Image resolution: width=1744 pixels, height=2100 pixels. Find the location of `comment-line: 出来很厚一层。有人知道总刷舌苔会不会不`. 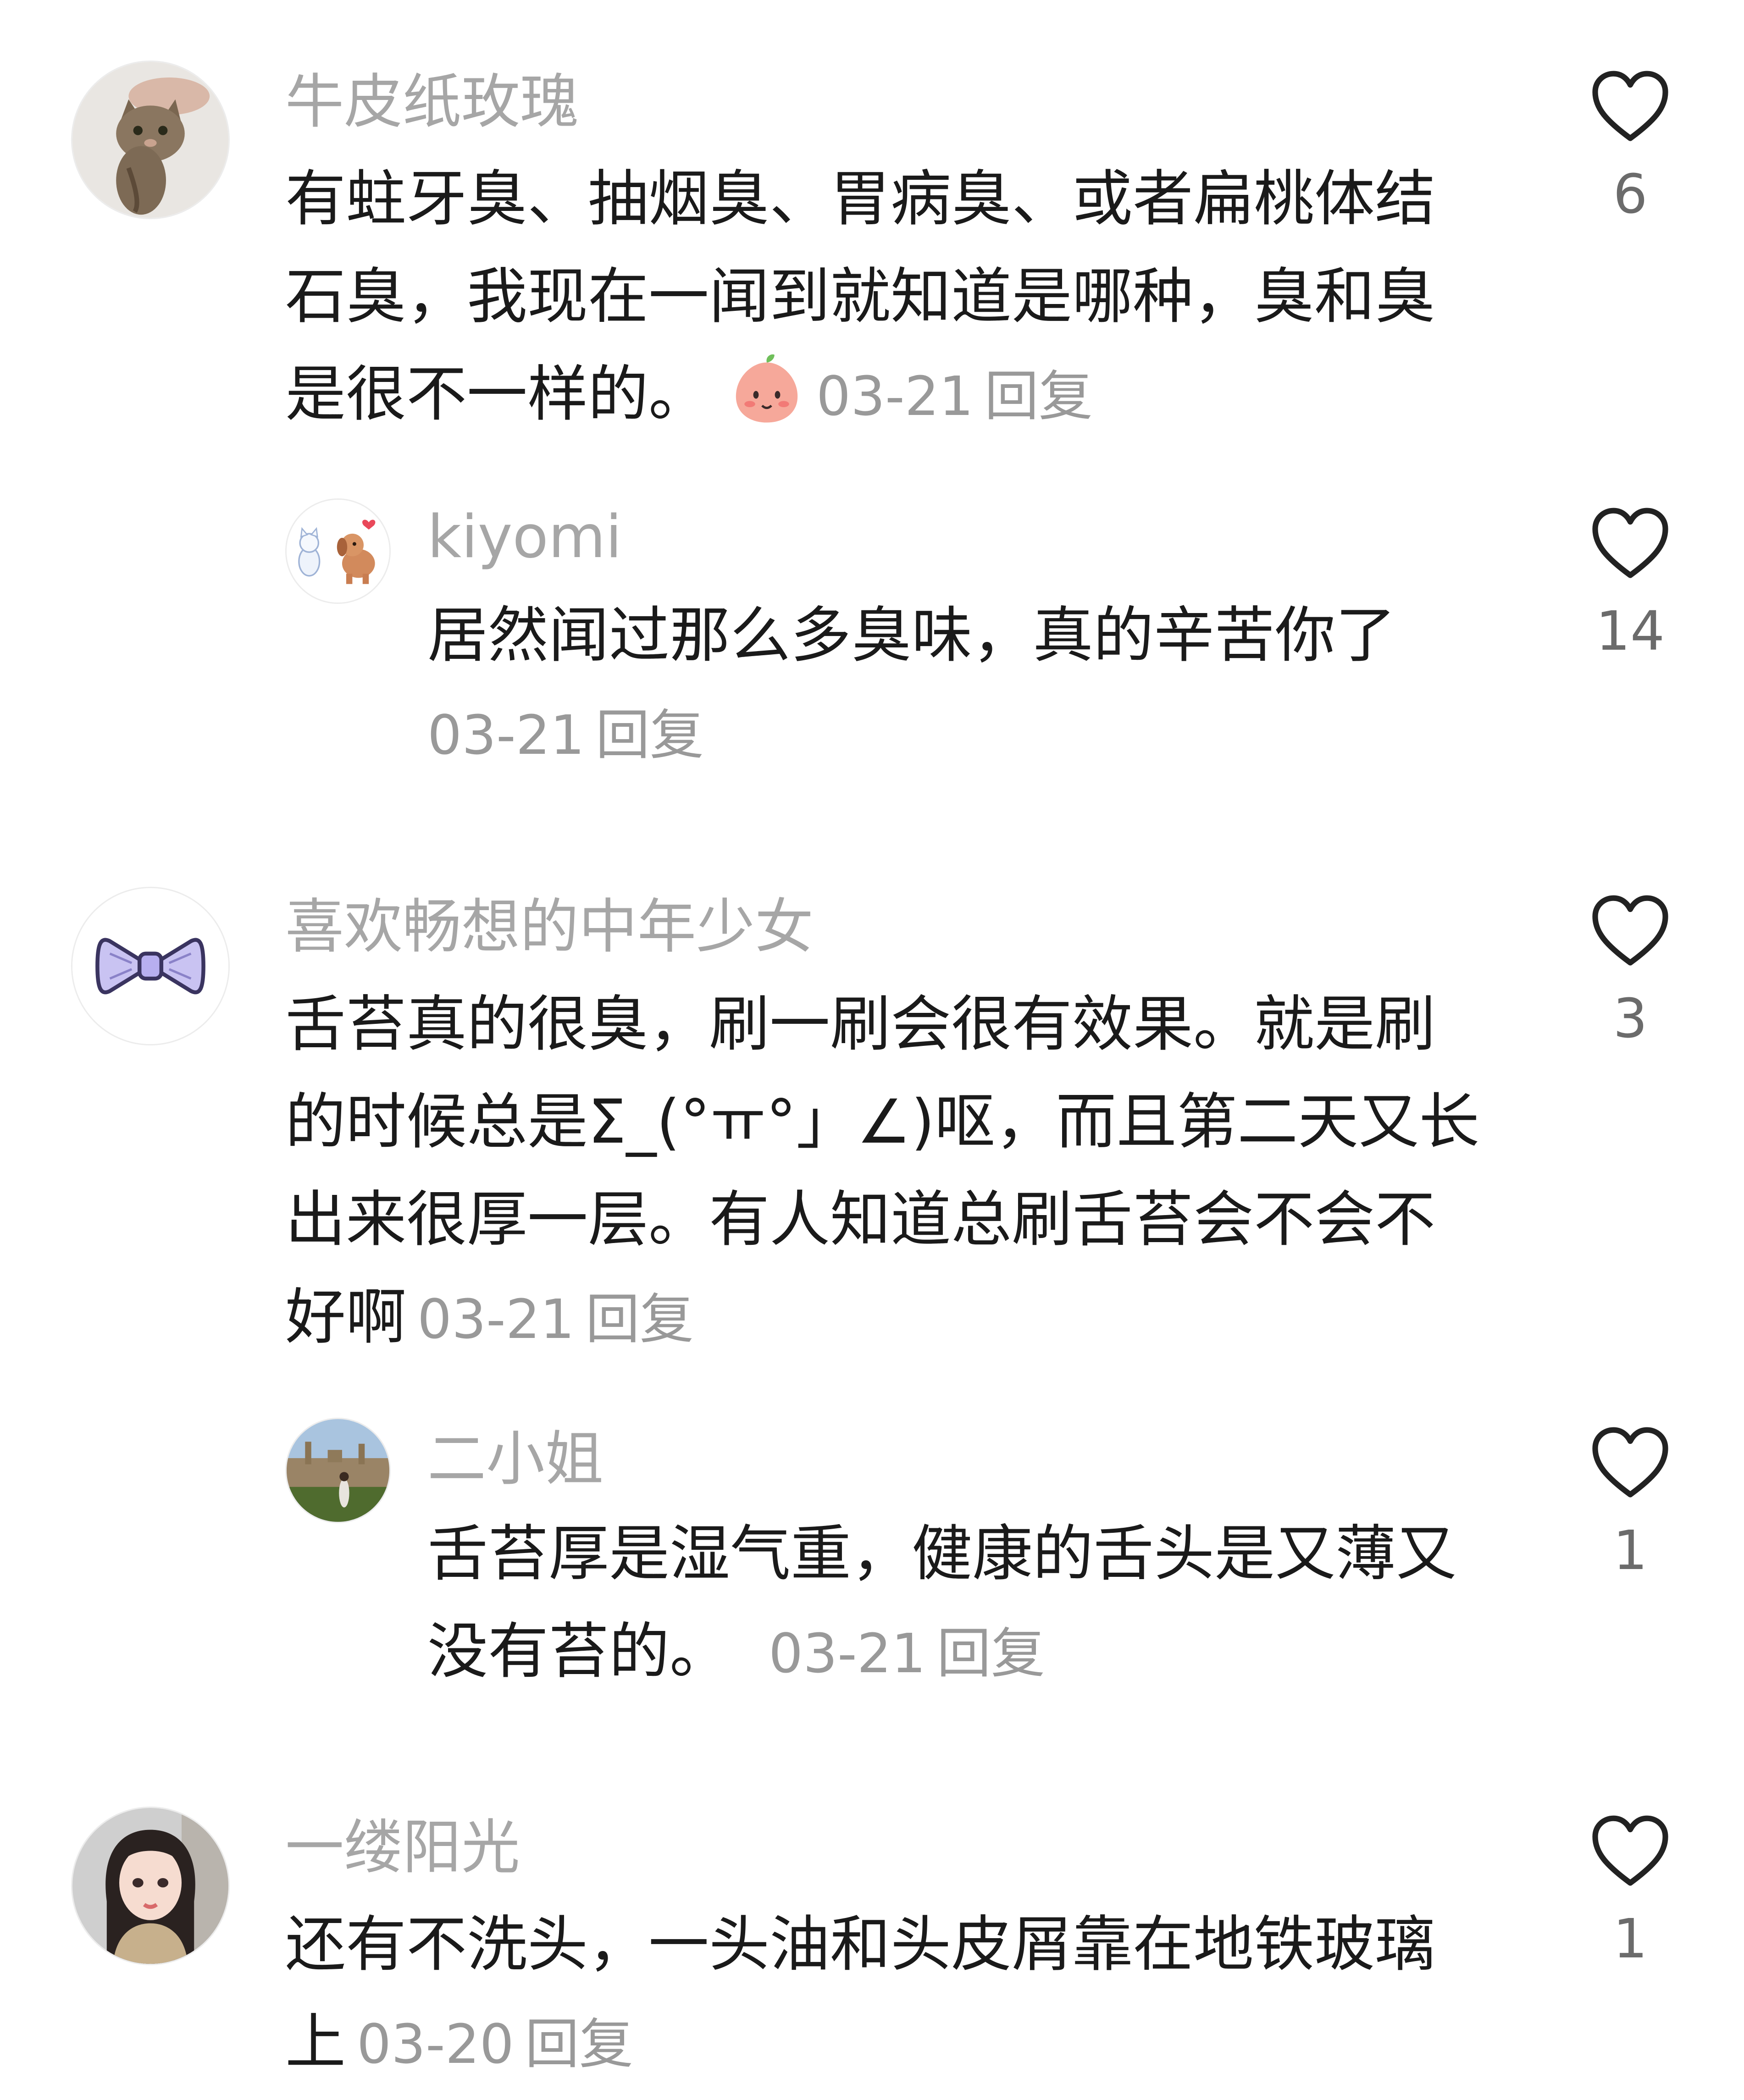

comment-line: 出来很厚一层。有人知道总刷舌苔会不会不 is located at coordinates (860, 1219).